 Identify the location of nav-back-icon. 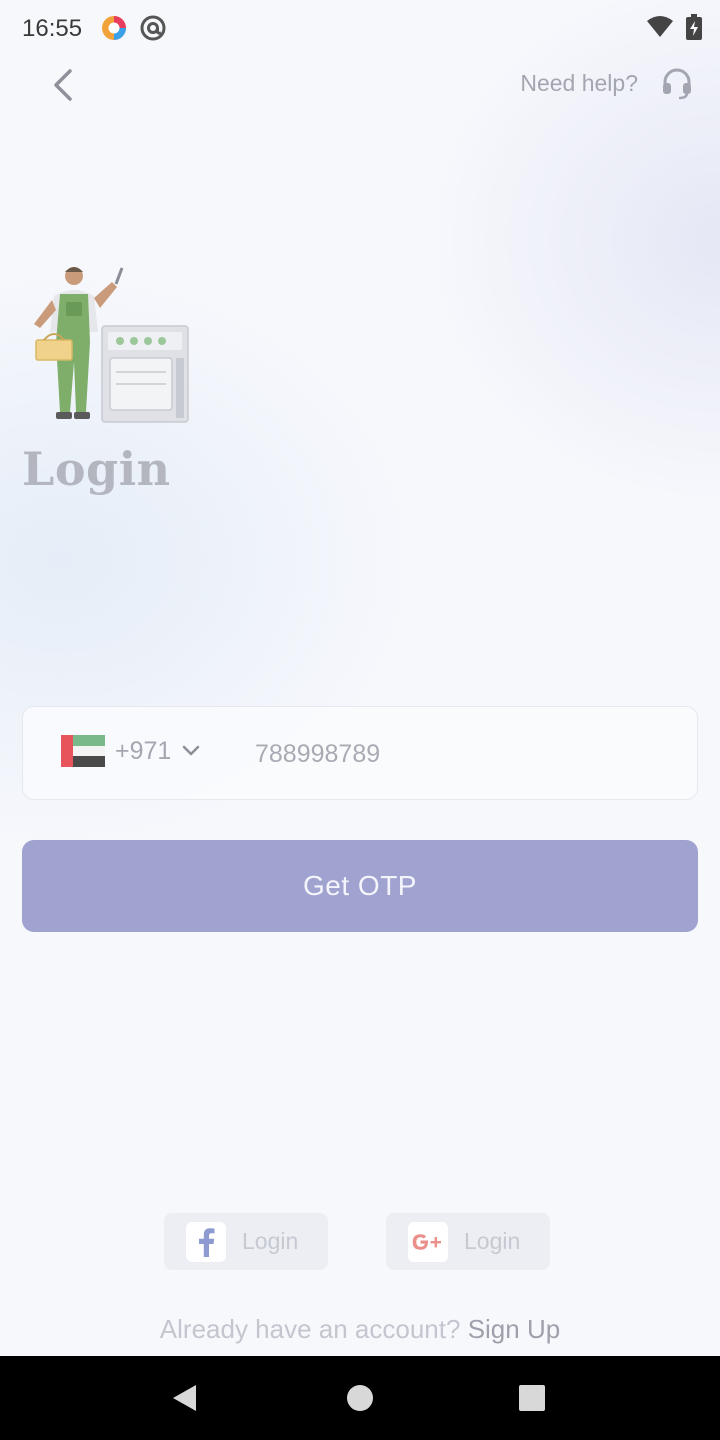
(184, 1398).